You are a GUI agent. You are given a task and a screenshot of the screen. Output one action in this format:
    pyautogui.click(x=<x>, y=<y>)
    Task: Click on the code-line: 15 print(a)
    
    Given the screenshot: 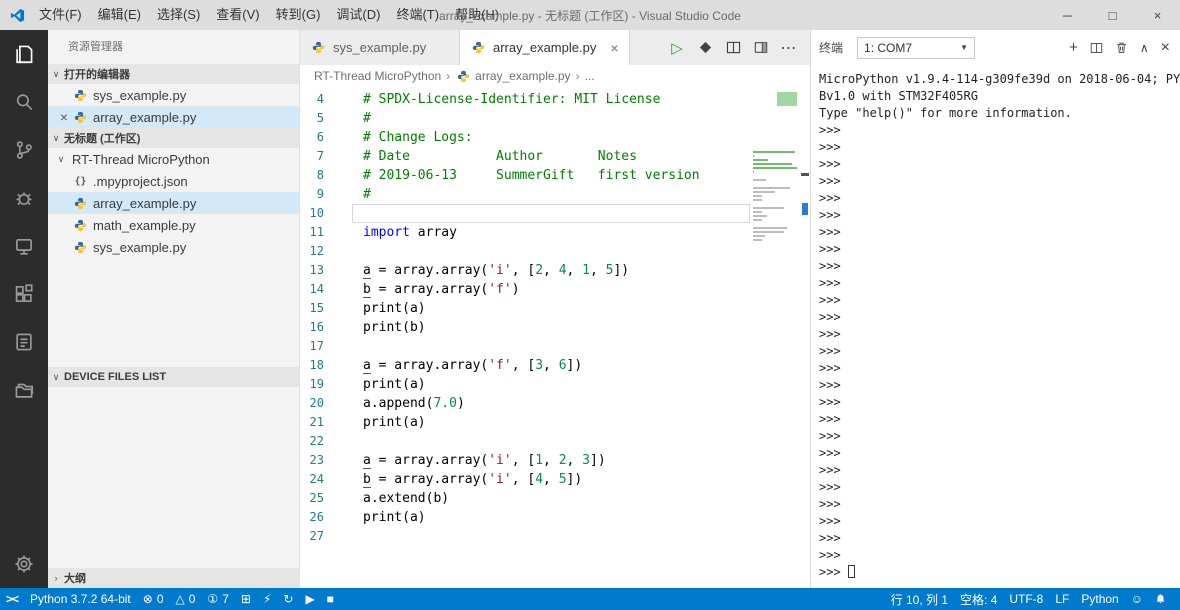 What is the action you would take?
    pyautogui.click(x=525, y=308)
    